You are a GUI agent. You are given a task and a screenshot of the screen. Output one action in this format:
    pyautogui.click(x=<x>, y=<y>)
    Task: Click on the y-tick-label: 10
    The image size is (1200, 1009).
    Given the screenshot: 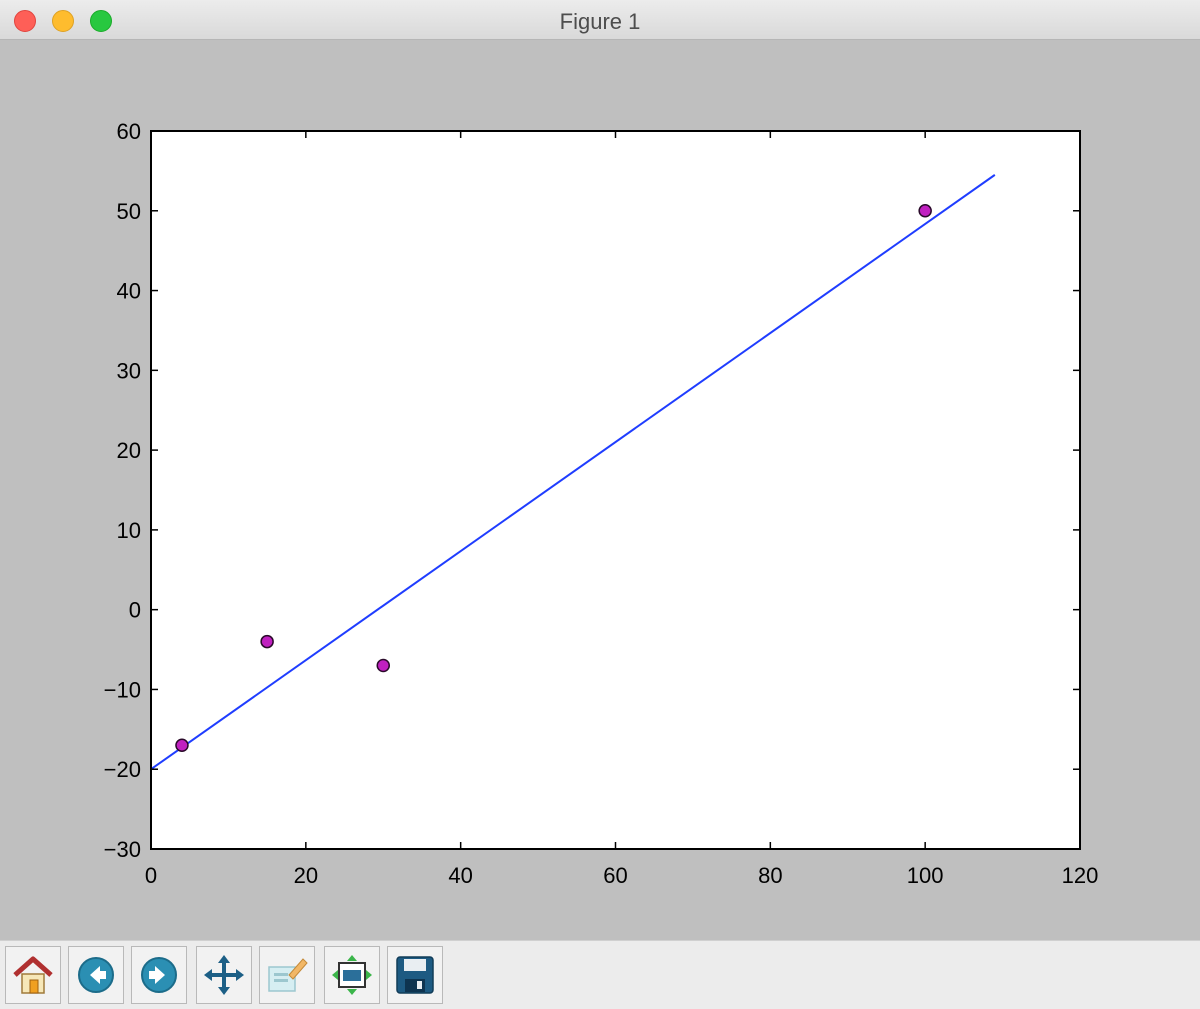 What is the action you would take?
    pyautogui.click(x=129, y=530)
    